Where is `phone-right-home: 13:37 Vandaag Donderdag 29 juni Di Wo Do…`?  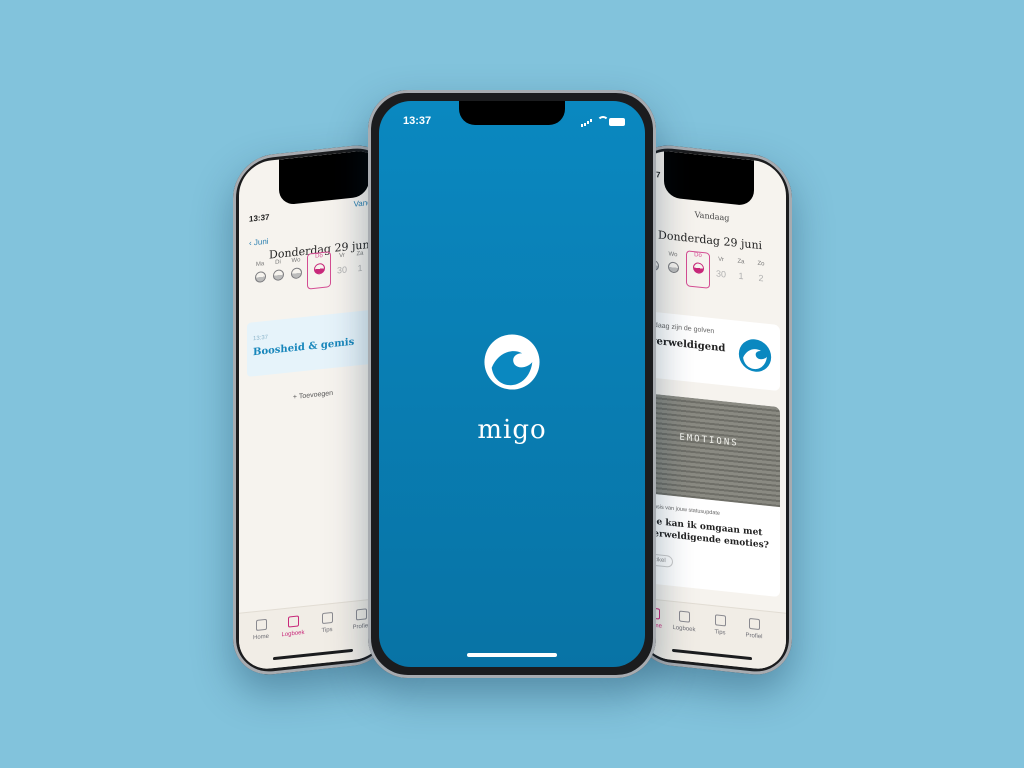
phone-right-home: 13:37 Vandaag Donderdag 29 juni Di Wo Do… is located at coordinates (712, 410).